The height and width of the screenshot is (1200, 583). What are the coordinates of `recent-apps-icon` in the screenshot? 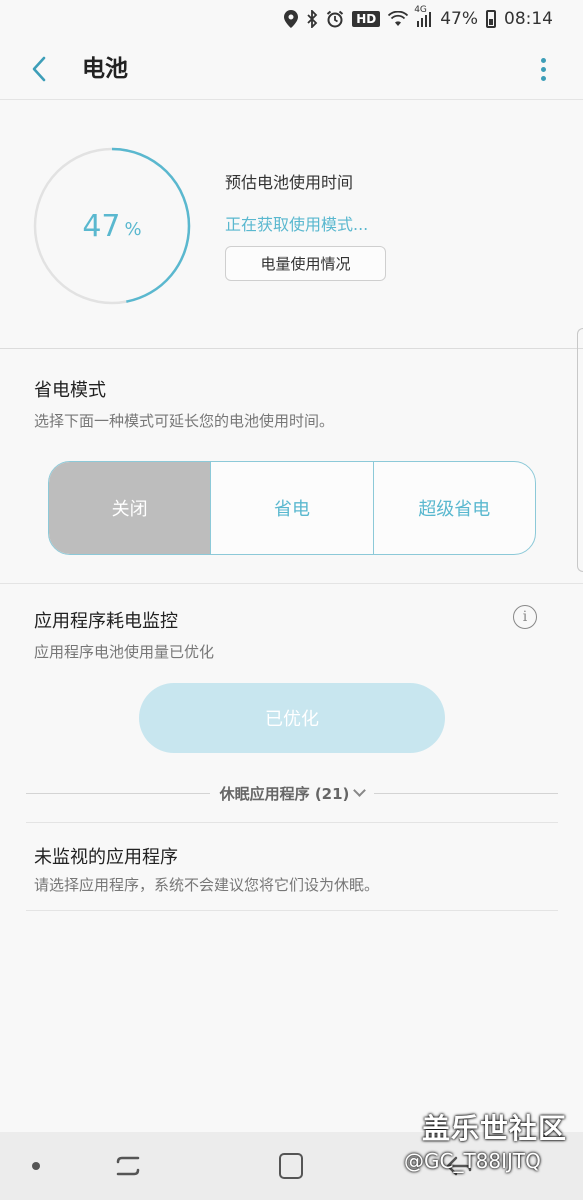 It's located at (128, 1166).